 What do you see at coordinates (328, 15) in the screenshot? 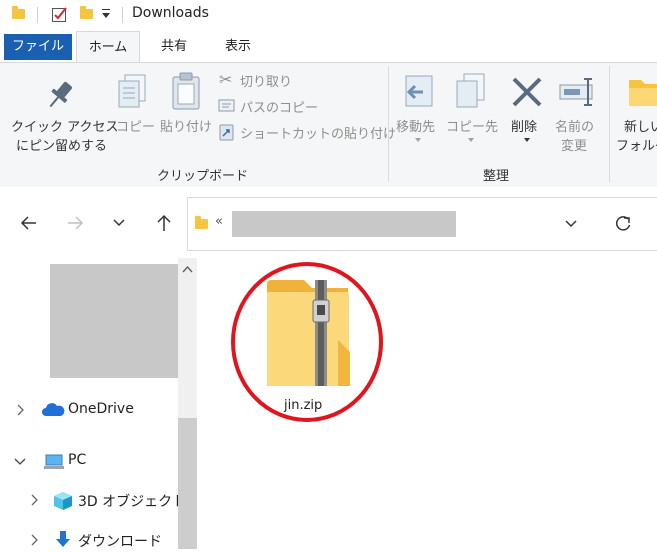
I see `title-bar: Downloads` at bounding box center [328, 15].